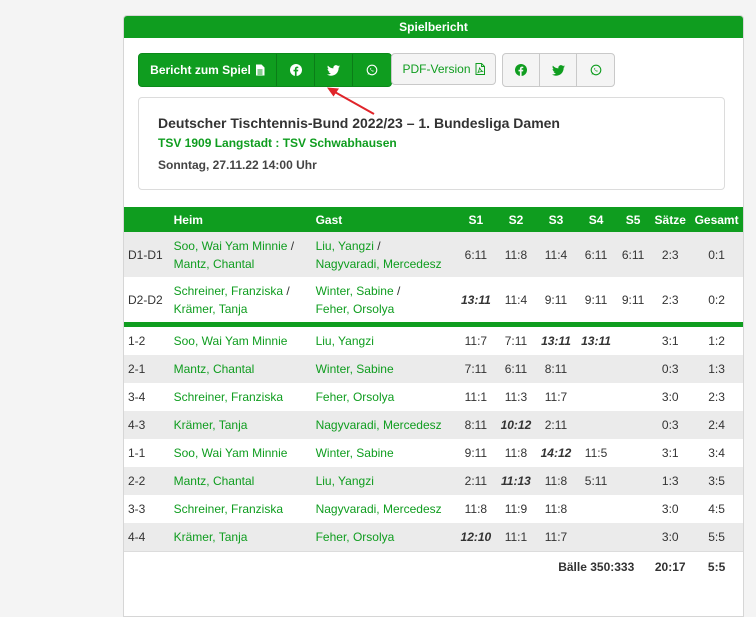 The width and height of the screenshot is (756, 617). I want to click on column-header: Gast, so click(329, 219).